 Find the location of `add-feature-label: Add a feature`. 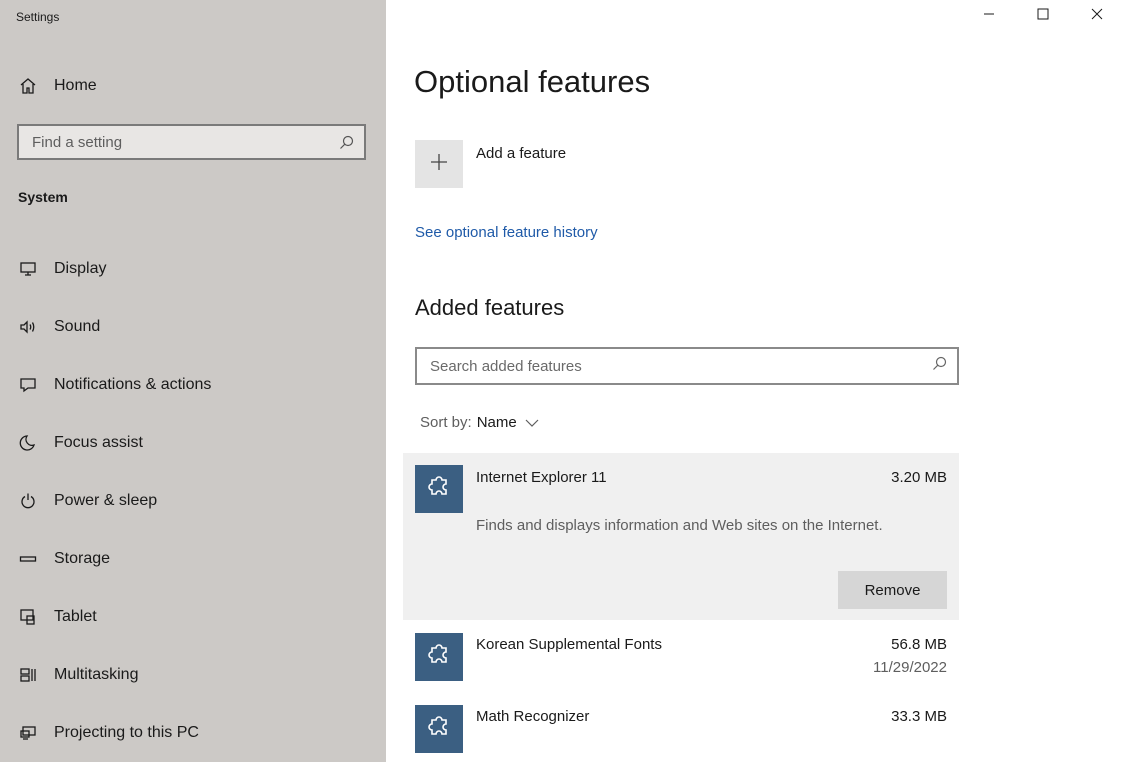

add-feature-label: Add a feature is located at coordinates (521, 153).